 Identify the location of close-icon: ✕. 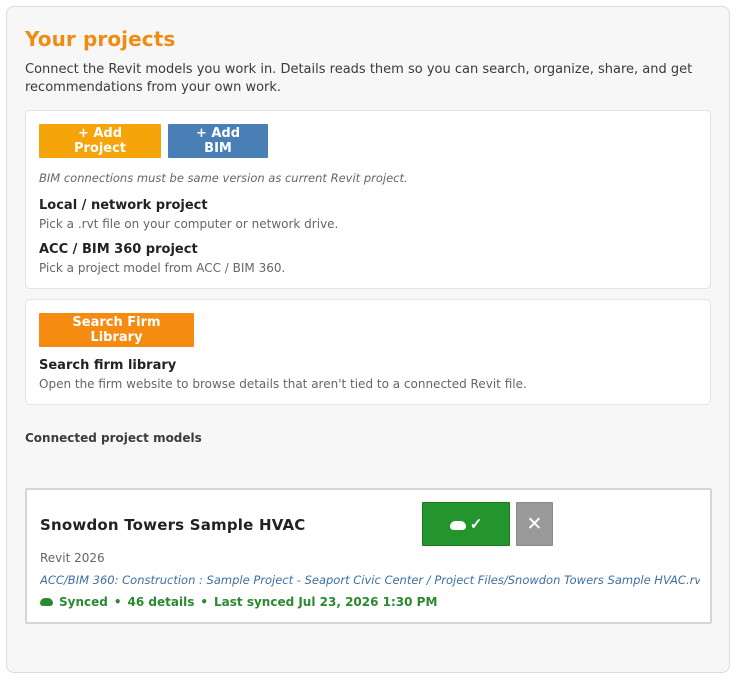
(534, 524).